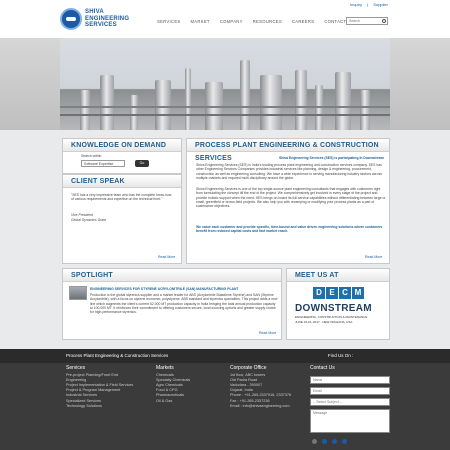 The height and width of the screenshot is (450, 450). What do you see at coordinates (350, 380) in the screenshot?
I see `name-field: Name` at bounding box center [350, 380].